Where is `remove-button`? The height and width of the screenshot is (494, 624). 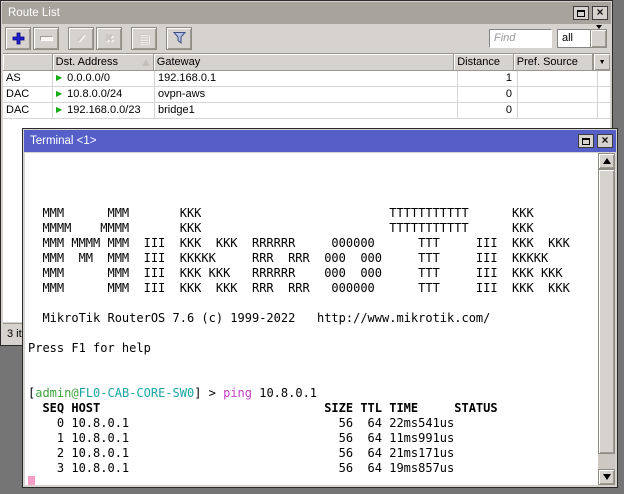
remove-button is located at coordinates (46, 38).